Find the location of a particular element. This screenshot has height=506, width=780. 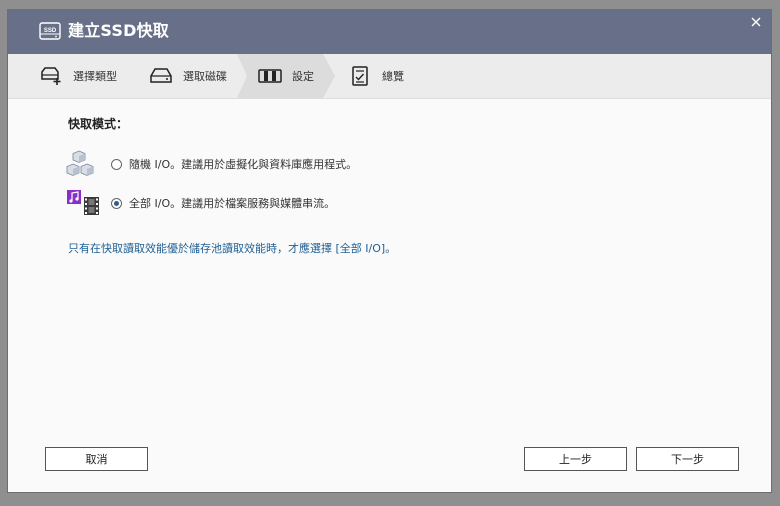

media-icon is located at coordinates (83, 202).